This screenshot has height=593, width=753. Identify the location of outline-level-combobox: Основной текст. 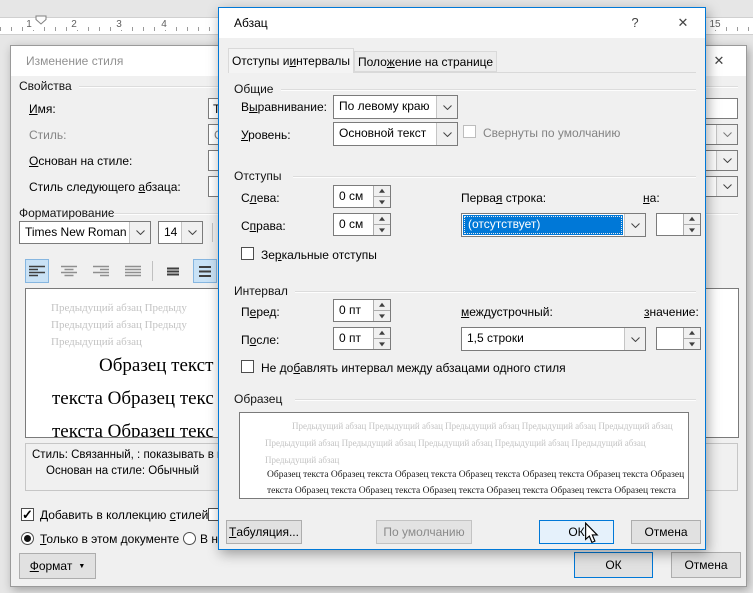
(395, 134).